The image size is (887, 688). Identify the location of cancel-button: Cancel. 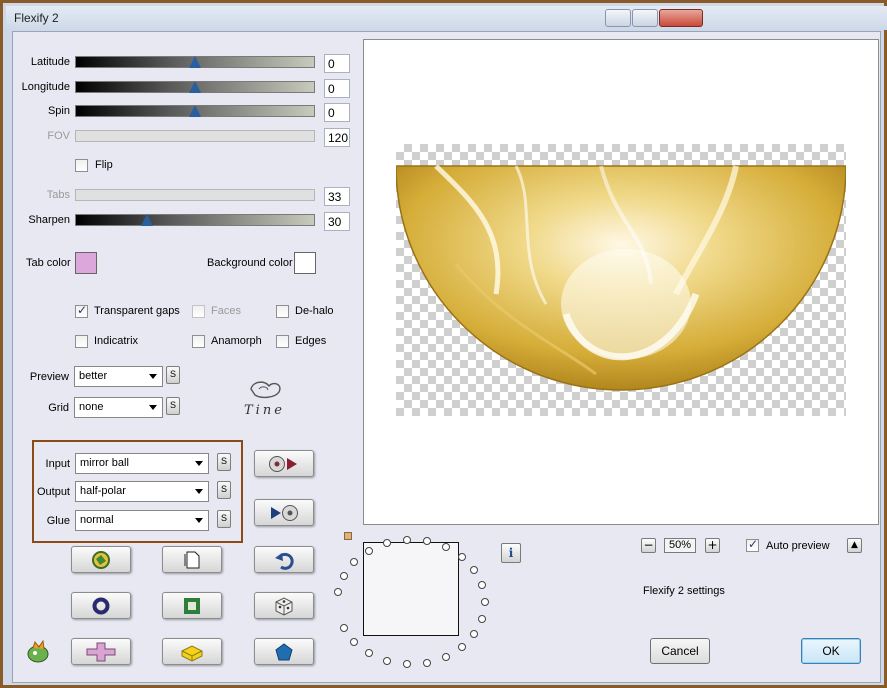
(680, 651).